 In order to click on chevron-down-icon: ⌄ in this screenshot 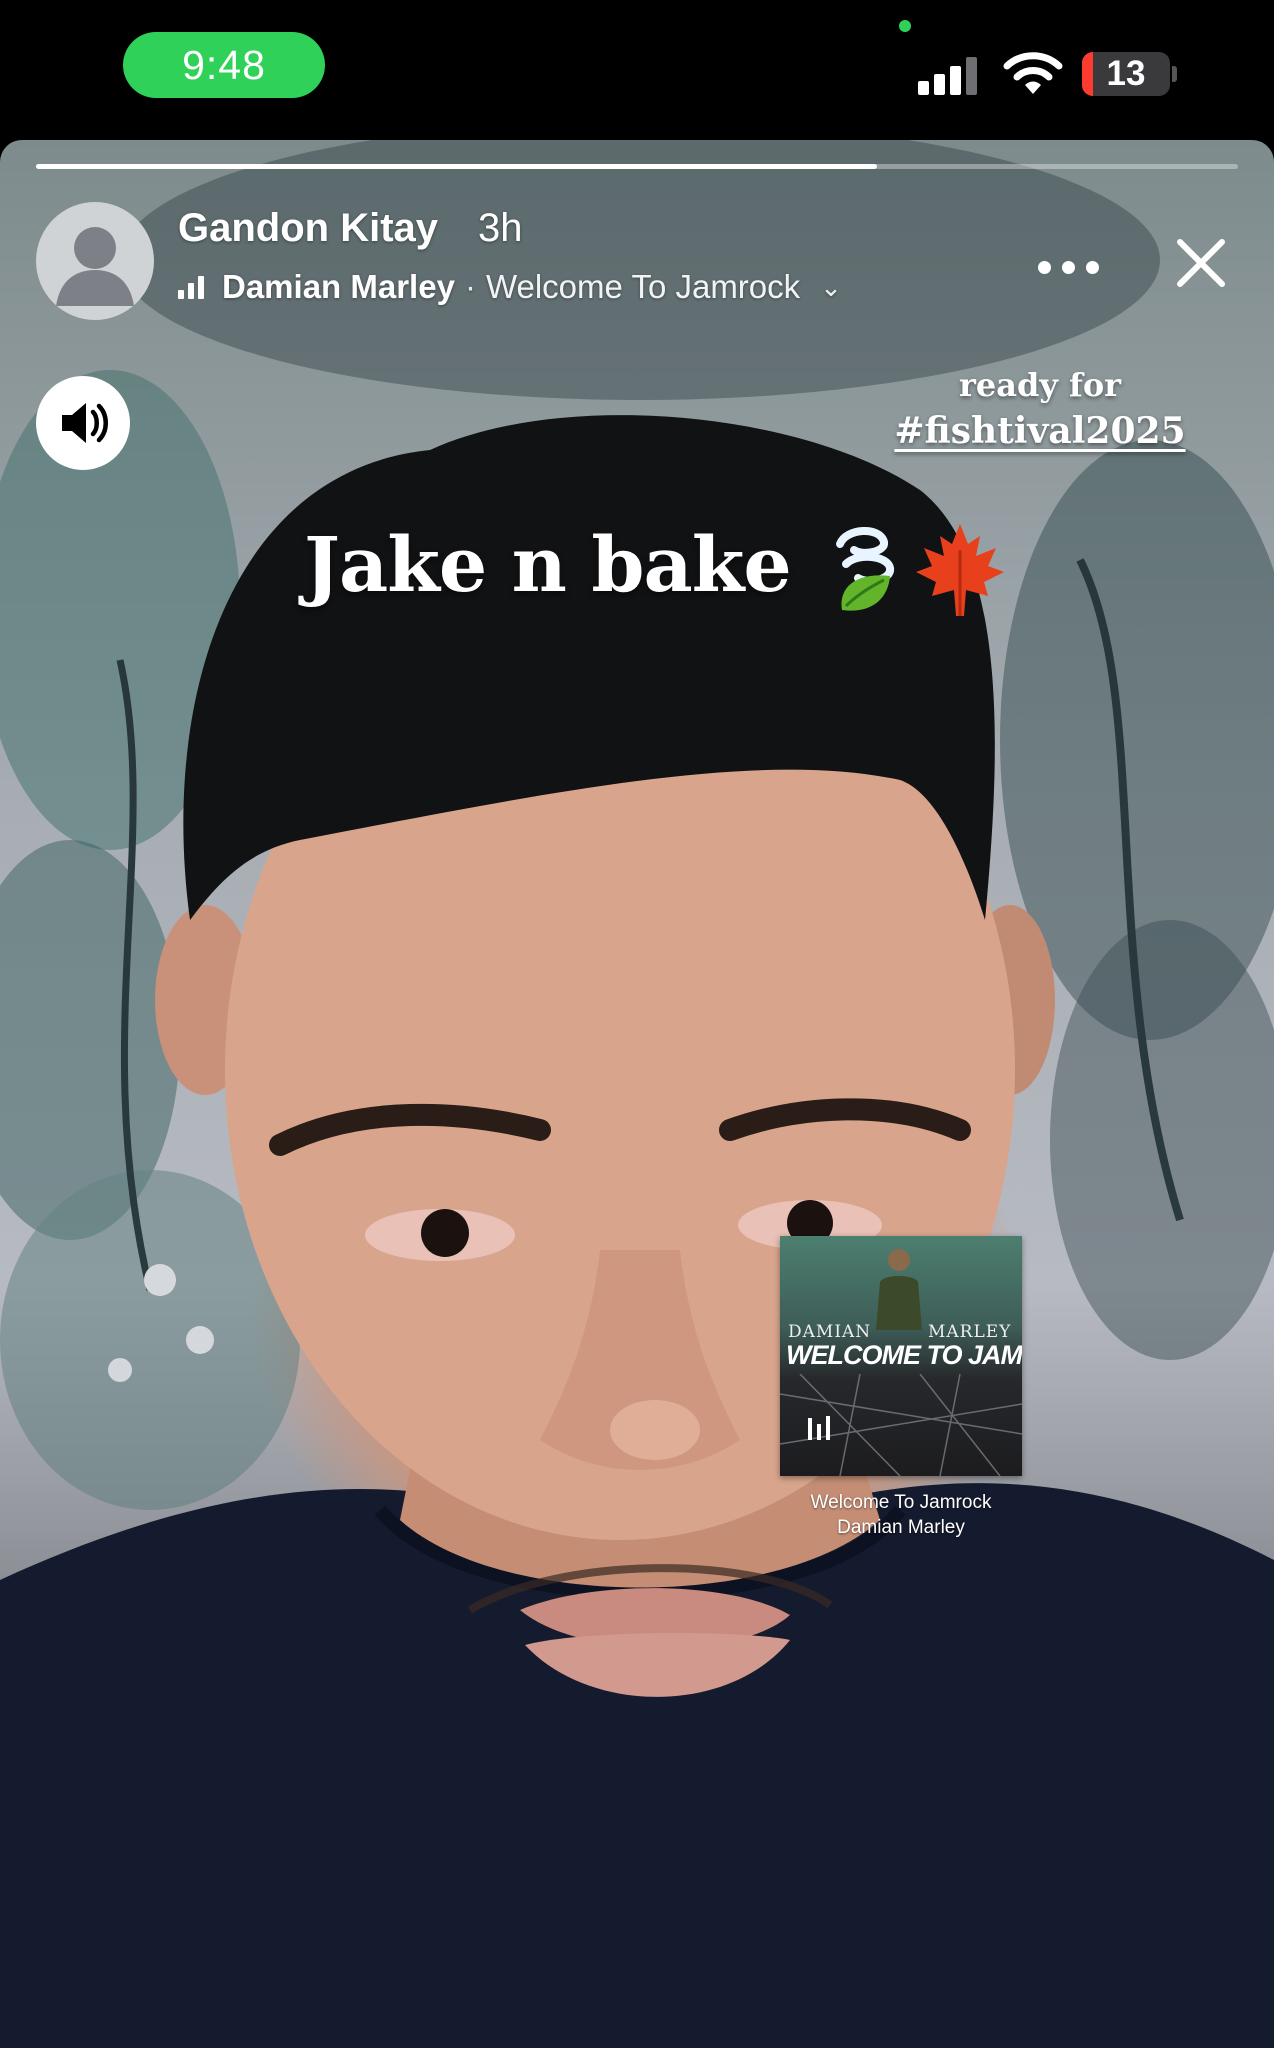, I will do `click(831, 287)`.